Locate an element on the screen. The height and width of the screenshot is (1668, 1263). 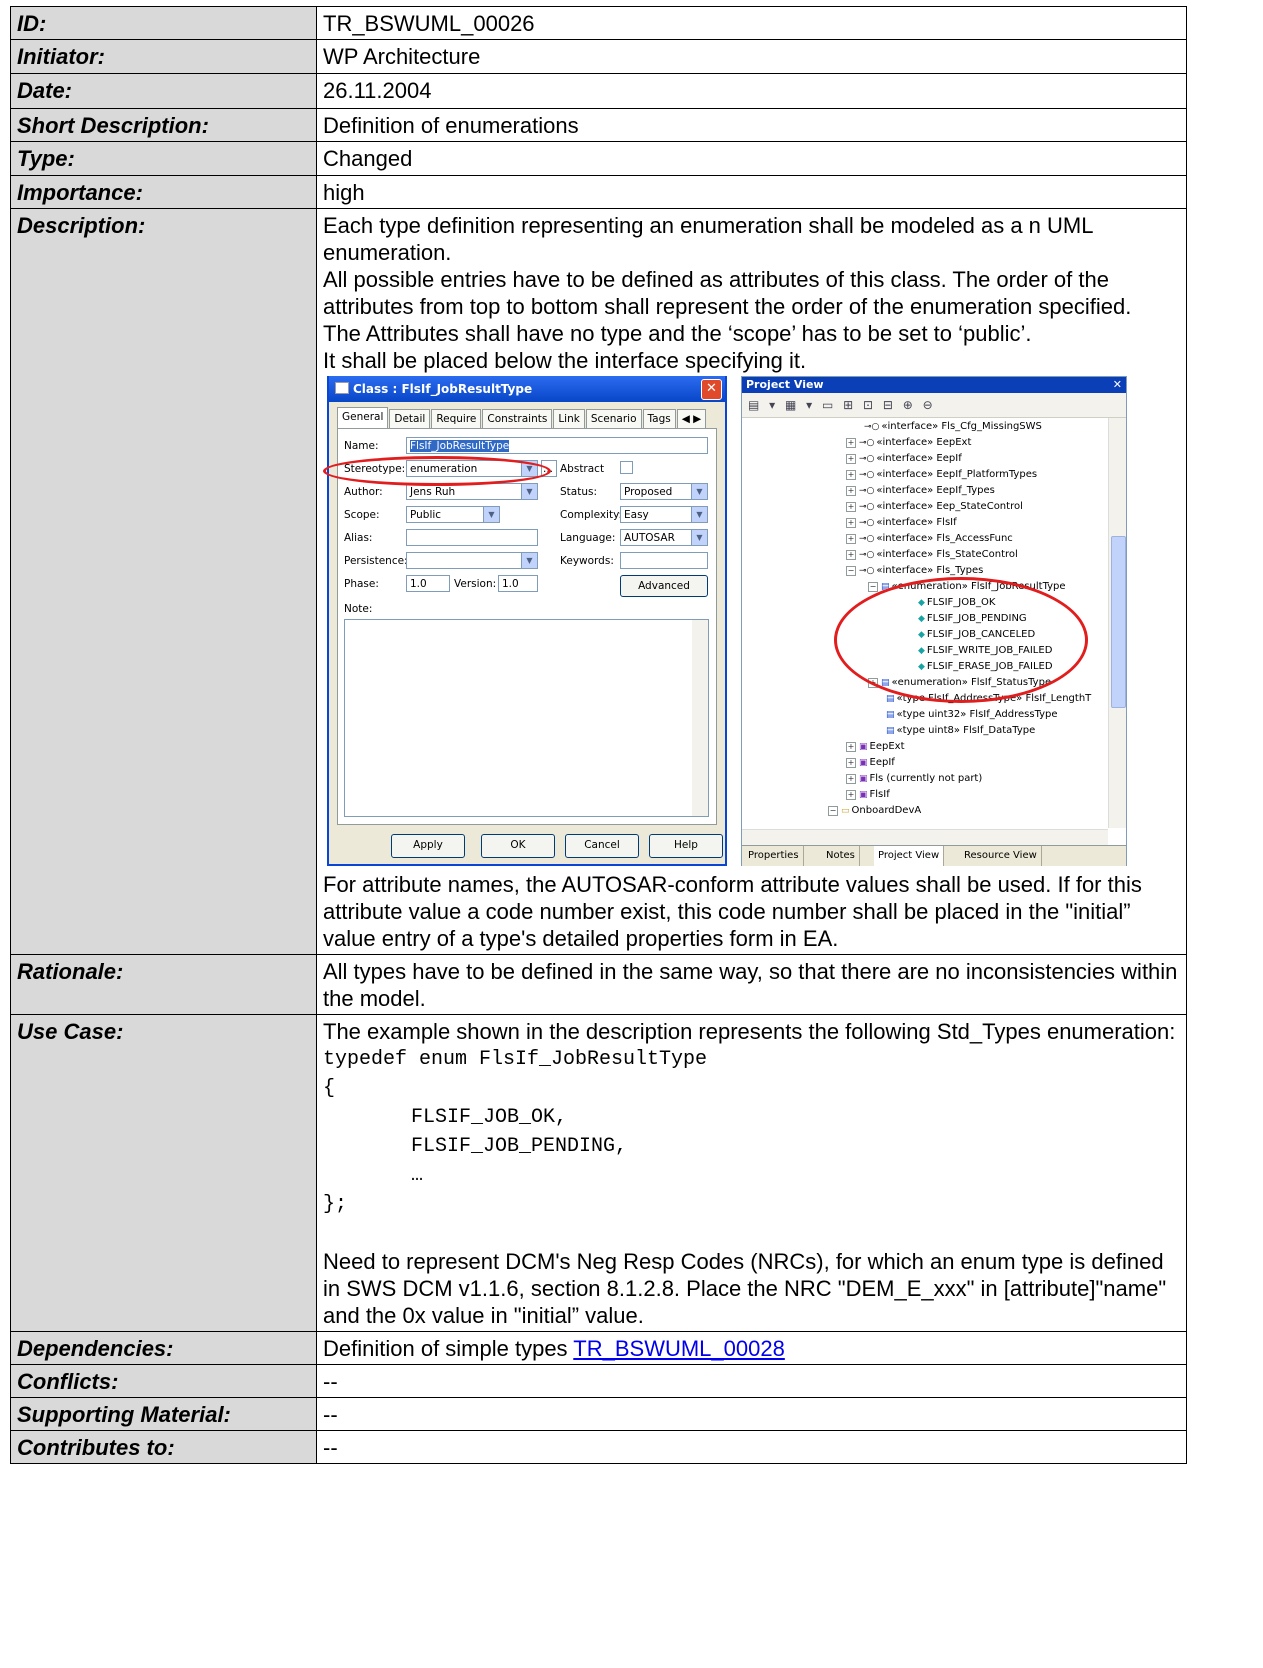
name-input: FlsIf_JobResultType is located at coordinates (557, 445).